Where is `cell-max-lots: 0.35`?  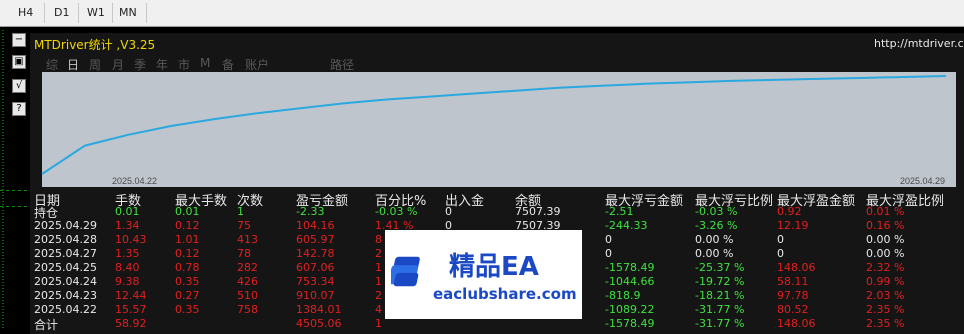
cell-max-lots: 0.35 is located at coordinates (187, 309).